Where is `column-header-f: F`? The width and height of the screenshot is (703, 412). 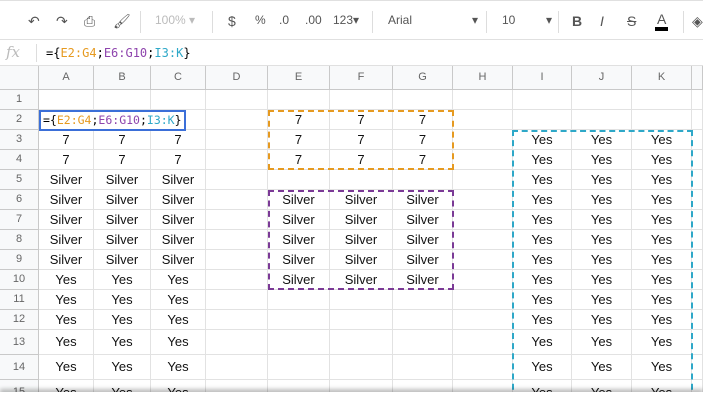
column-header-f: F is located at coordinates (361, 78).